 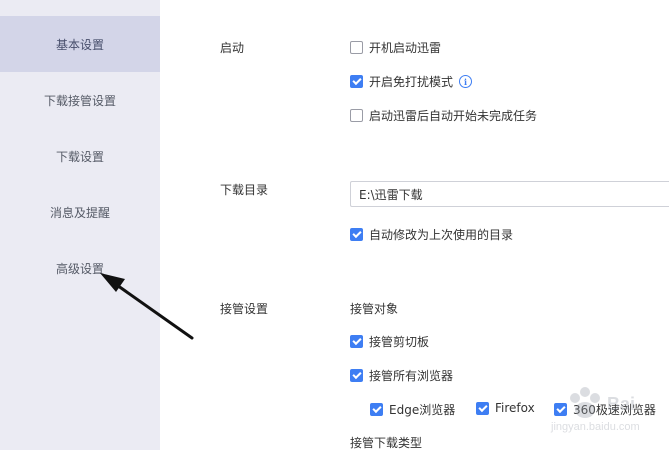 What do you see at coordinates (595, 427) in the screenshot?
I see `svg-text: jingyan.baidu.com` at bounding box center [595, 427].